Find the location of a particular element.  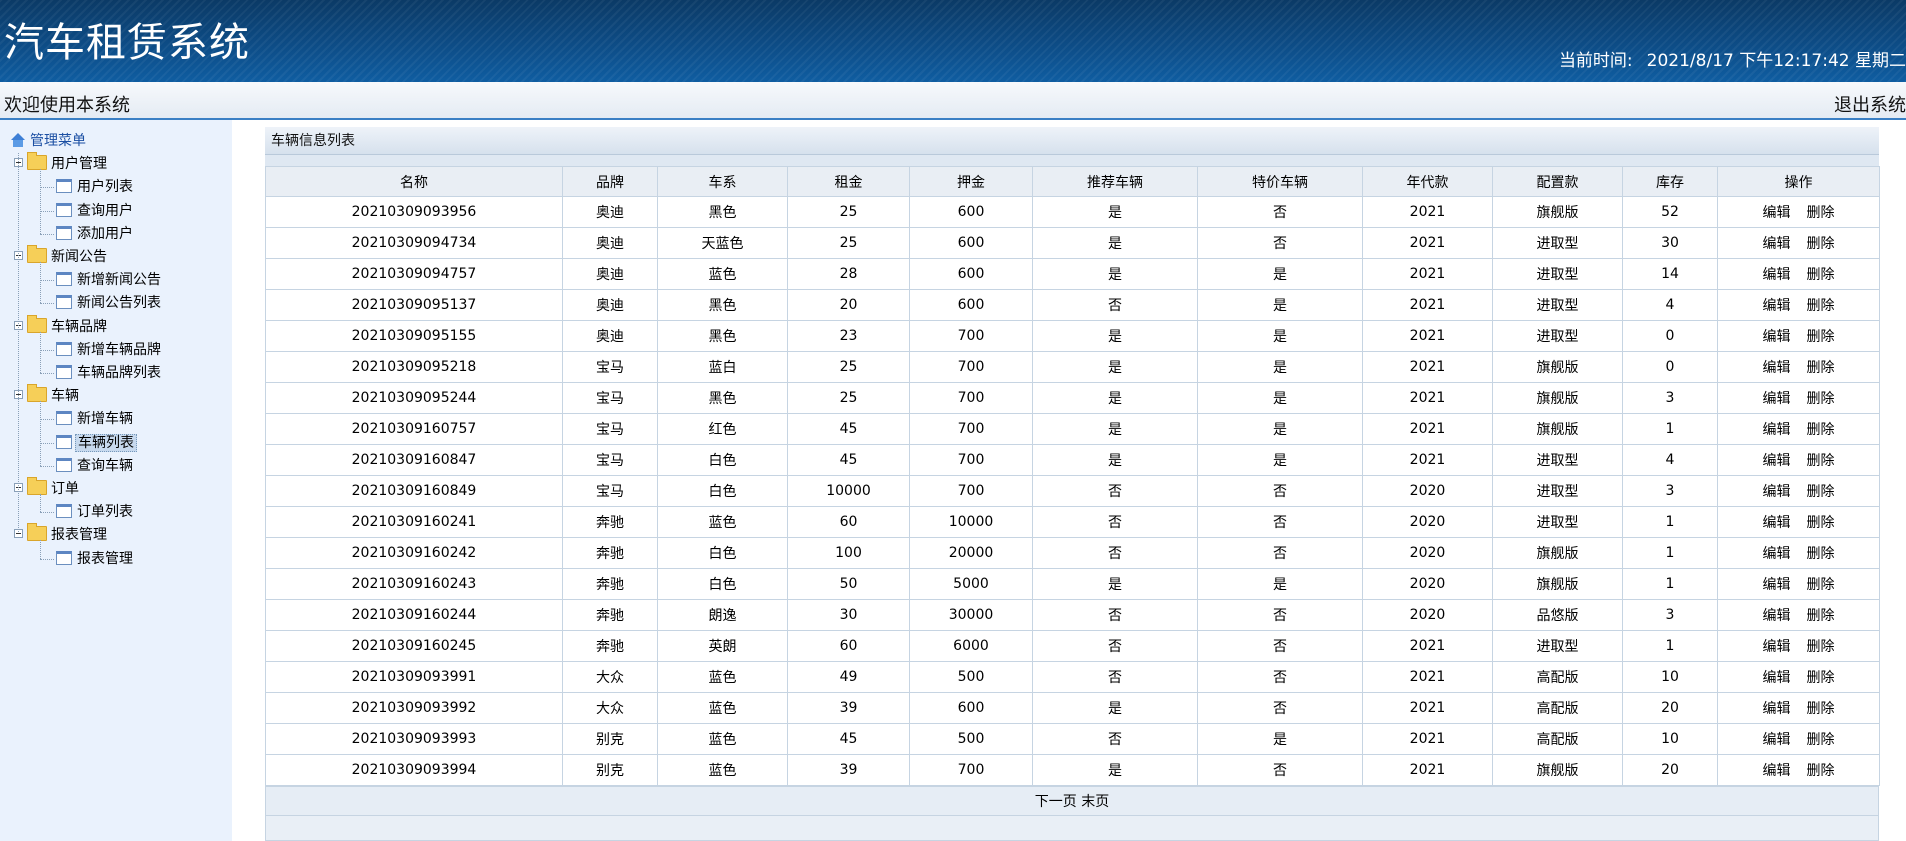

menu-root: 管理菜单 is located at coordinates (49, 141).